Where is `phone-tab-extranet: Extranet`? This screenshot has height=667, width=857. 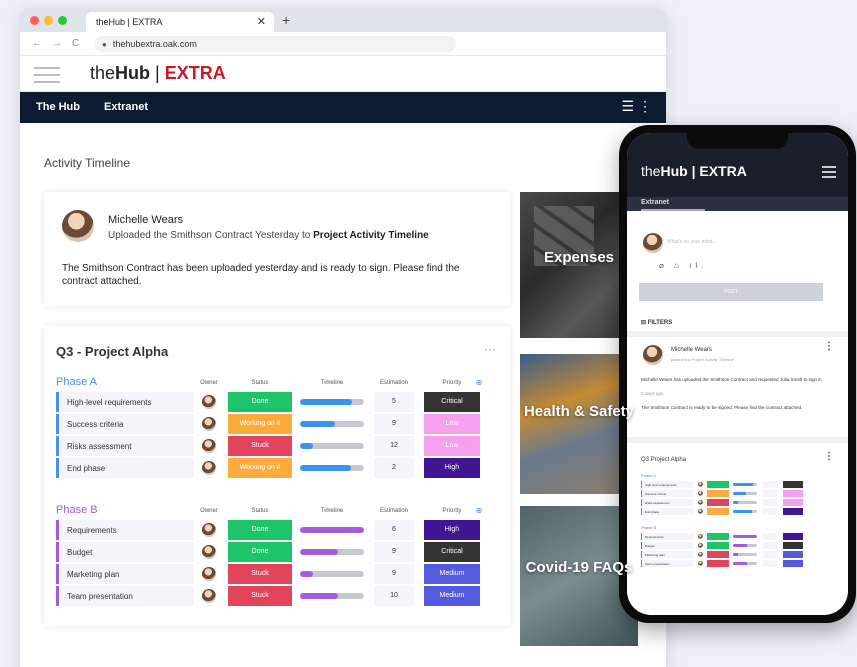
phone-tab-extranet: Extranet is located at coordinates (673, 205).